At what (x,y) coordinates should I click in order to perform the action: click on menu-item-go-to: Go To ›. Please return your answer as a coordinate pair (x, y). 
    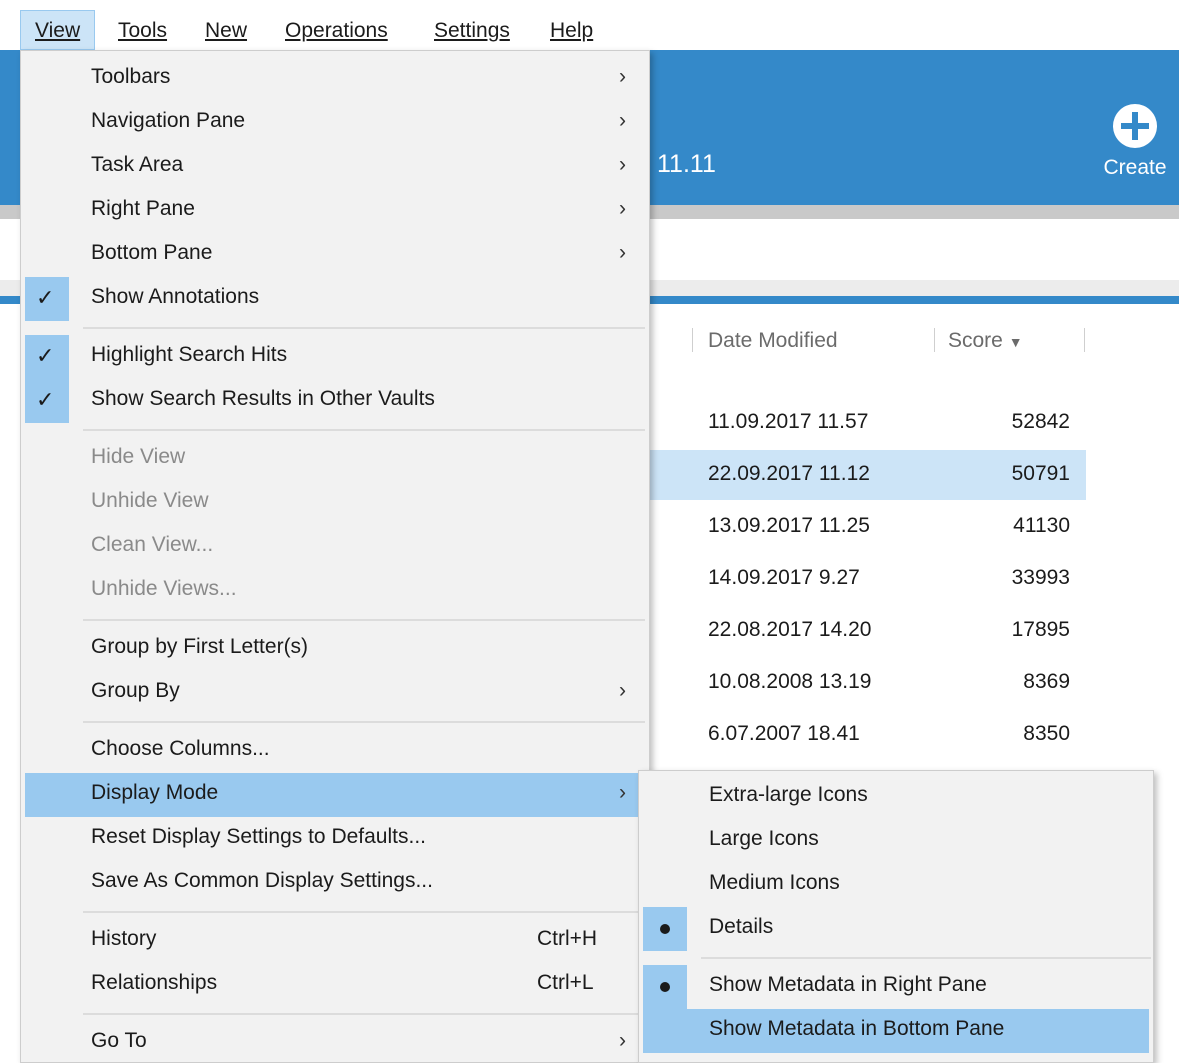
    Looking at the image, I should click on (334, 1042).